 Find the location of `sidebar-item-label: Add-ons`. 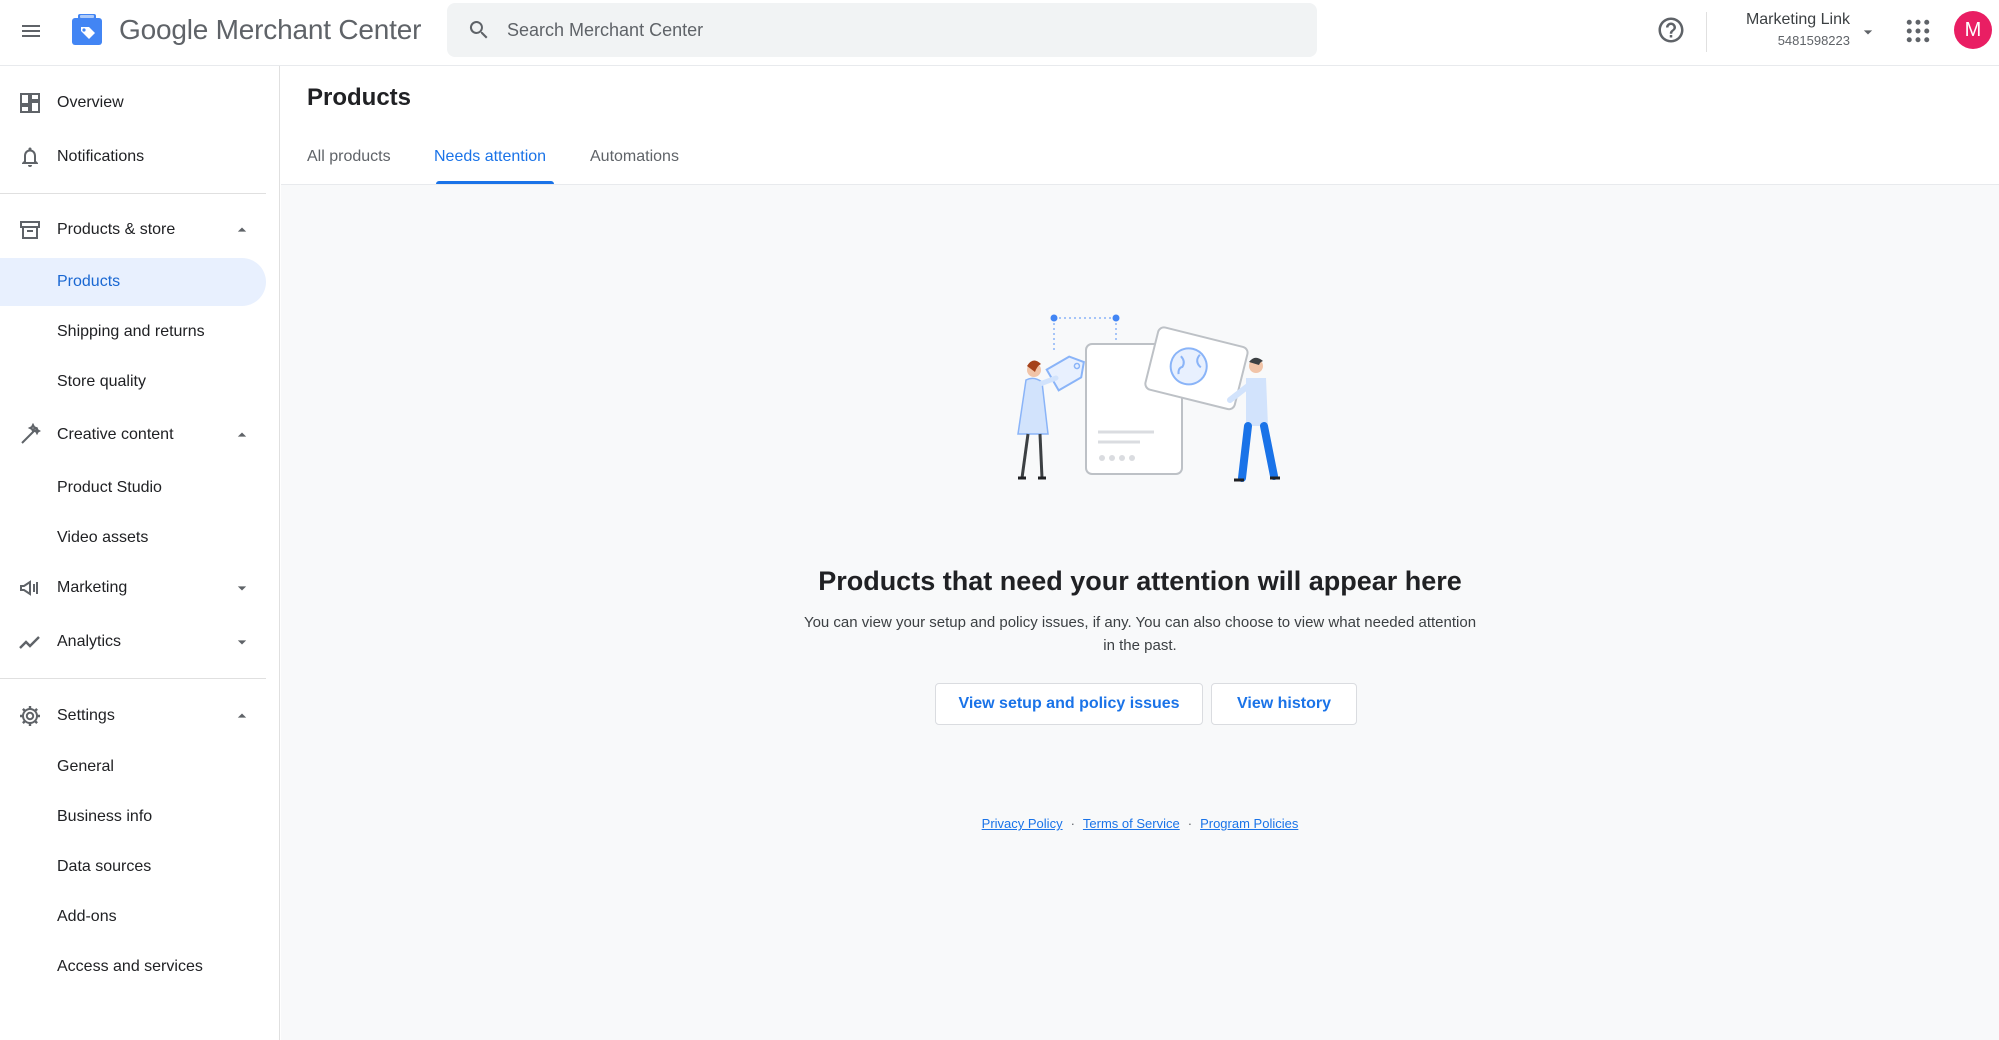

sidebar-item-label: Add-ons is located at coordinates (87, 916).